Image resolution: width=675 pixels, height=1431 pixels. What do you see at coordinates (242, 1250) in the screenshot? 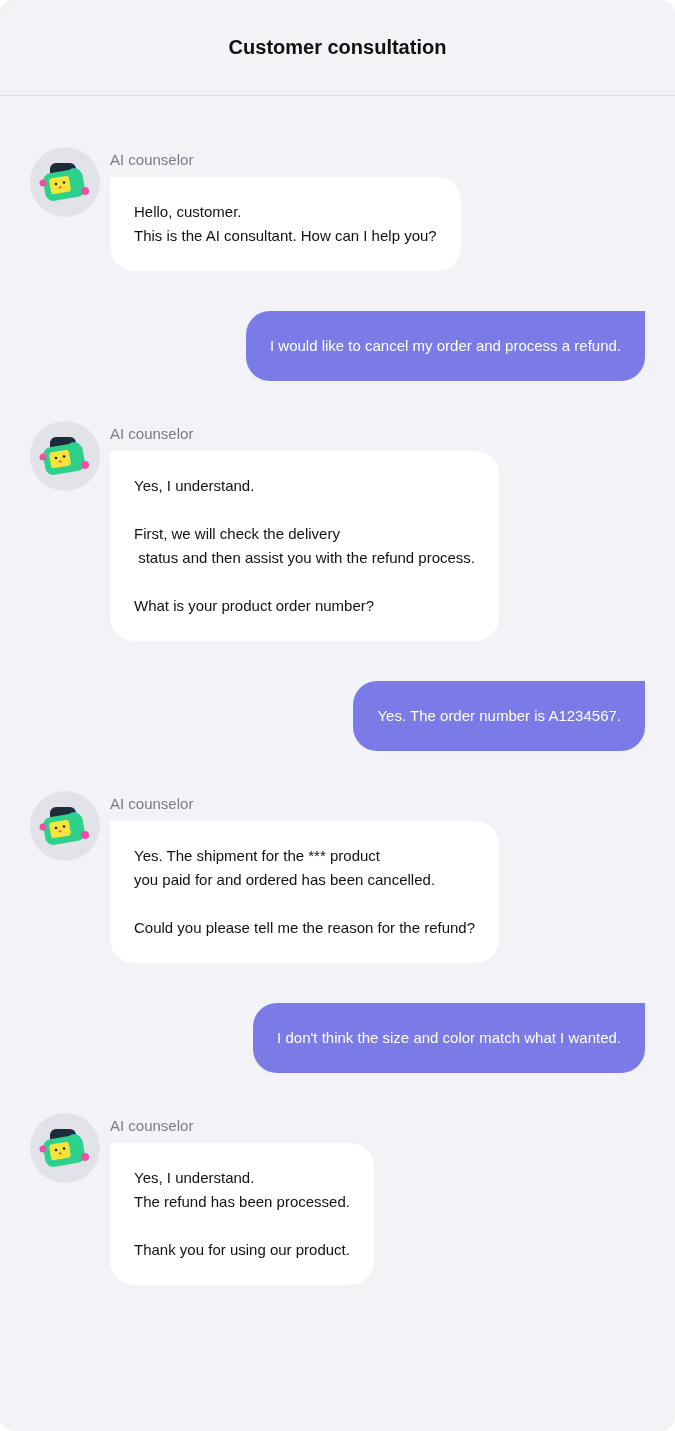
I see `message-text: Thank you for using our product.` at bounding box center [242, 1250].